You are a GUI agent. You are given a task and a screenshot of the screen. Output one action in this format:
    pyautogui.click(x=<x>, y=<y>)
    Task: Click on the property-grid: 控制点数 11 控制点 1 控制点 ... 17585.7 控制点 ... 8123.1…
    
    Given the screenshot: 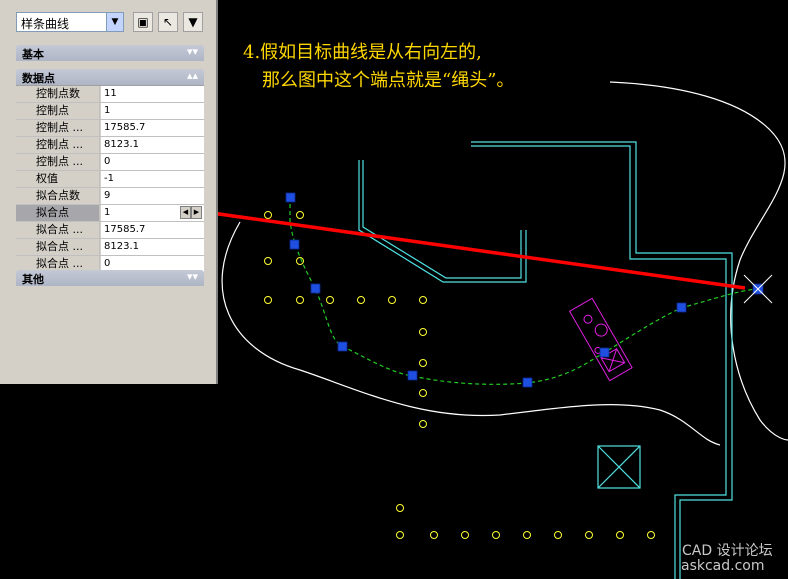 What is the action you would take?
    pyautogui.click(x=110, y=179)
    